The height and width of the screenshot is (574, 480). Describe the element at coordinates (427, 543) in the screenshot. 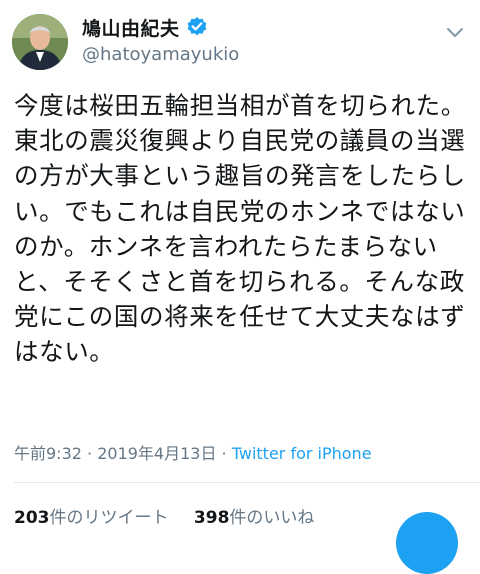

I see `compose-fab` at that location.